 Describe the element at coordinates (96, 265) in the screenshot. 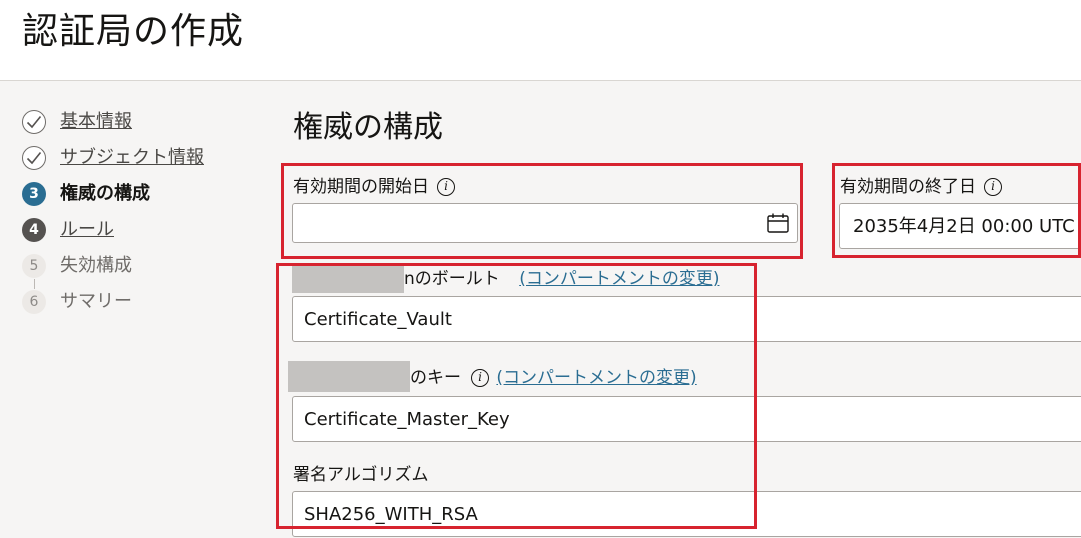

I see `step-label: 失効構成` at that location.